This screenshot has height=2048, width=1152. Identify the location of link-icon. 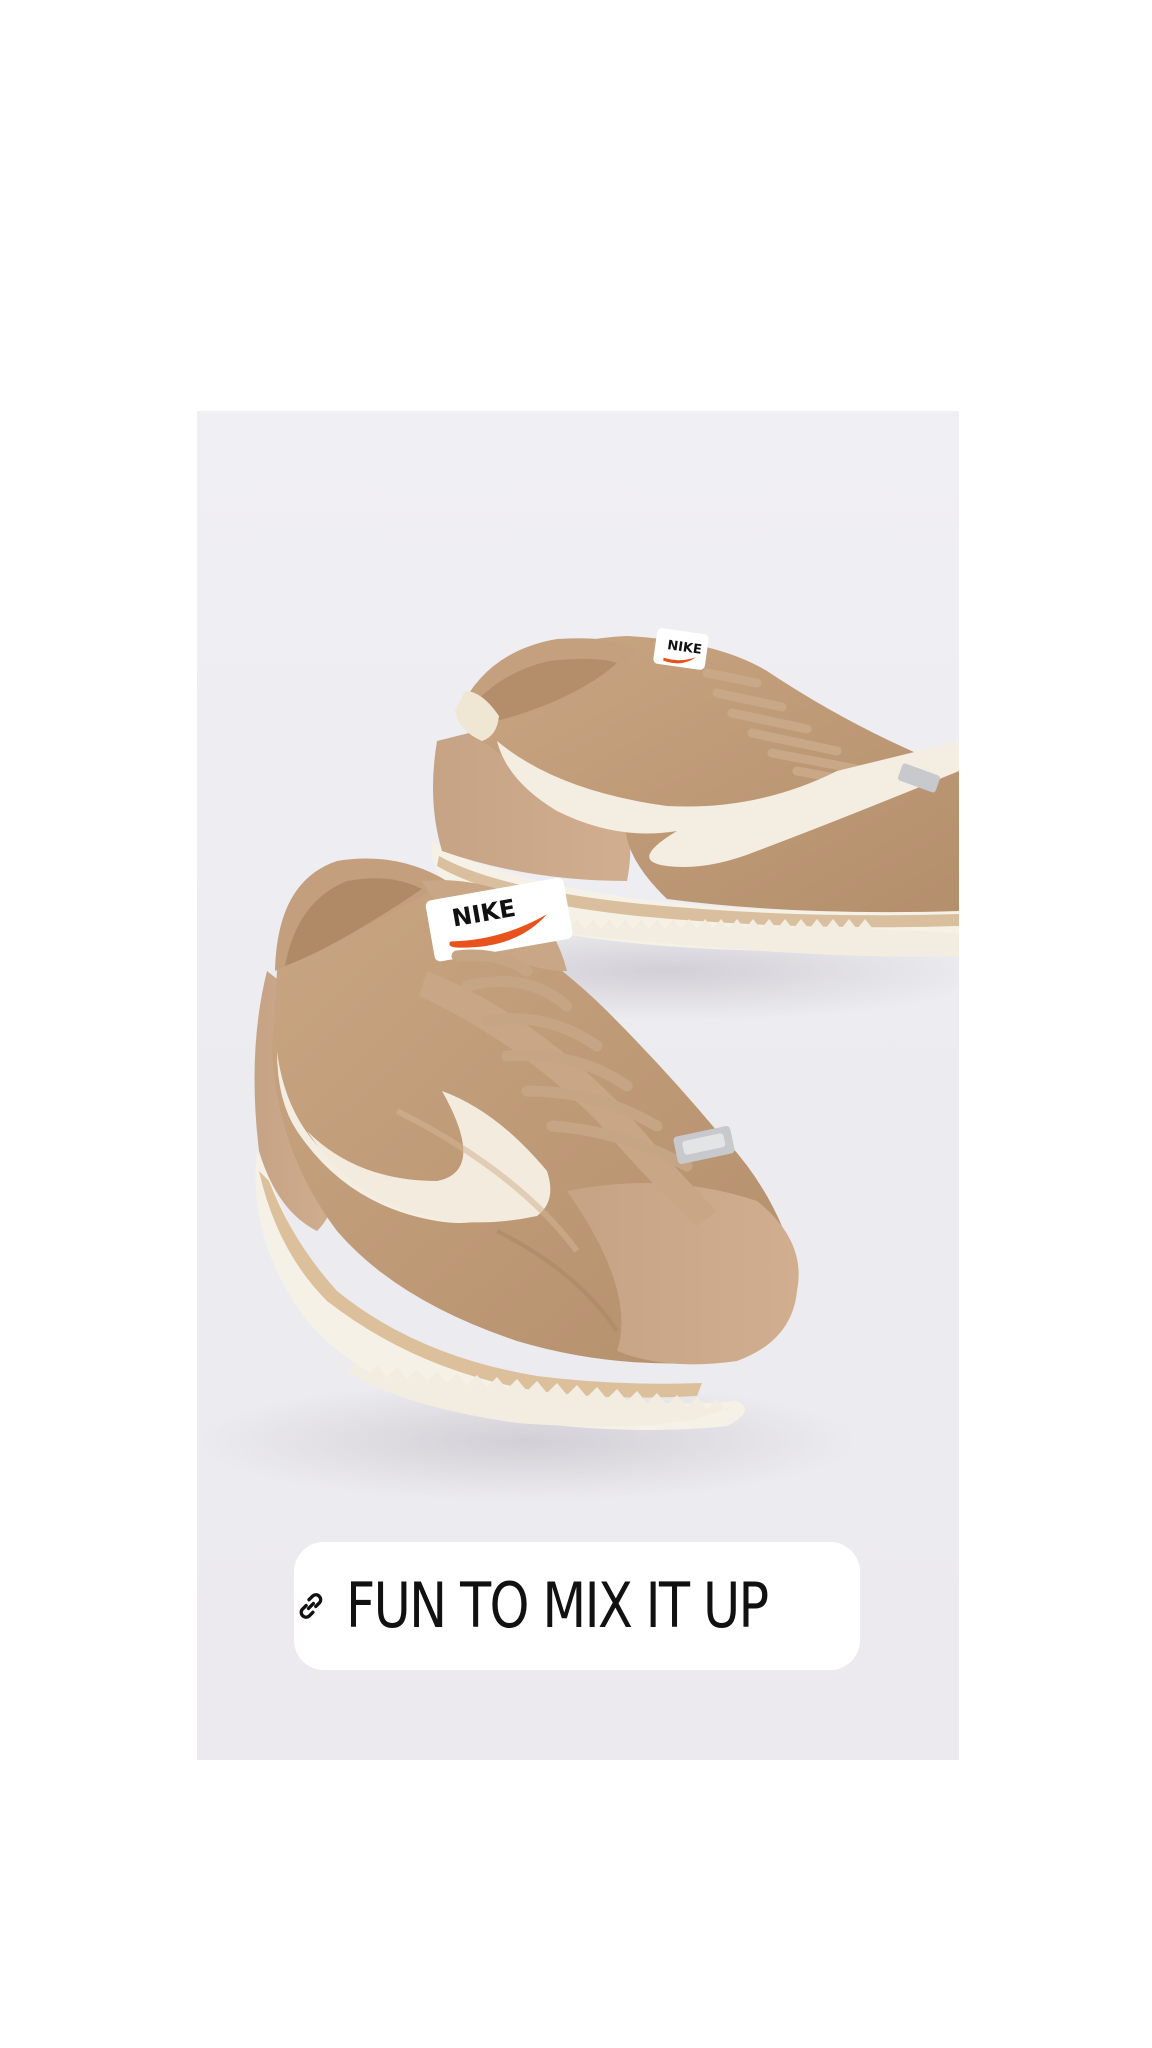
(311, 1606).